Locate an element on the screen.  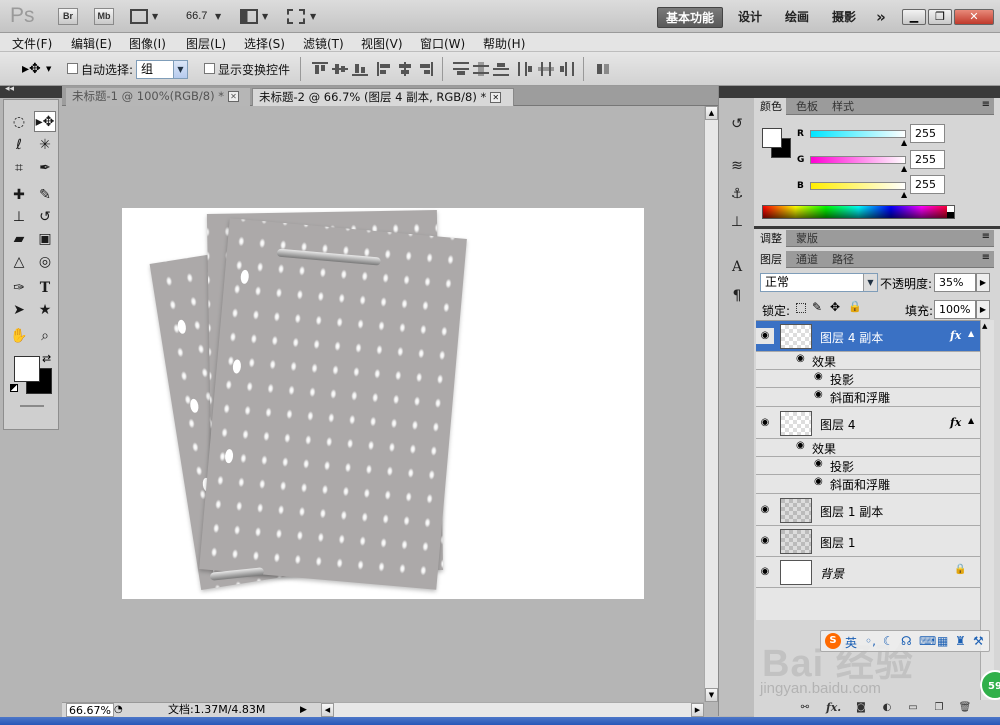
grid-icon: ▦ is located at coordinates (942, 641).